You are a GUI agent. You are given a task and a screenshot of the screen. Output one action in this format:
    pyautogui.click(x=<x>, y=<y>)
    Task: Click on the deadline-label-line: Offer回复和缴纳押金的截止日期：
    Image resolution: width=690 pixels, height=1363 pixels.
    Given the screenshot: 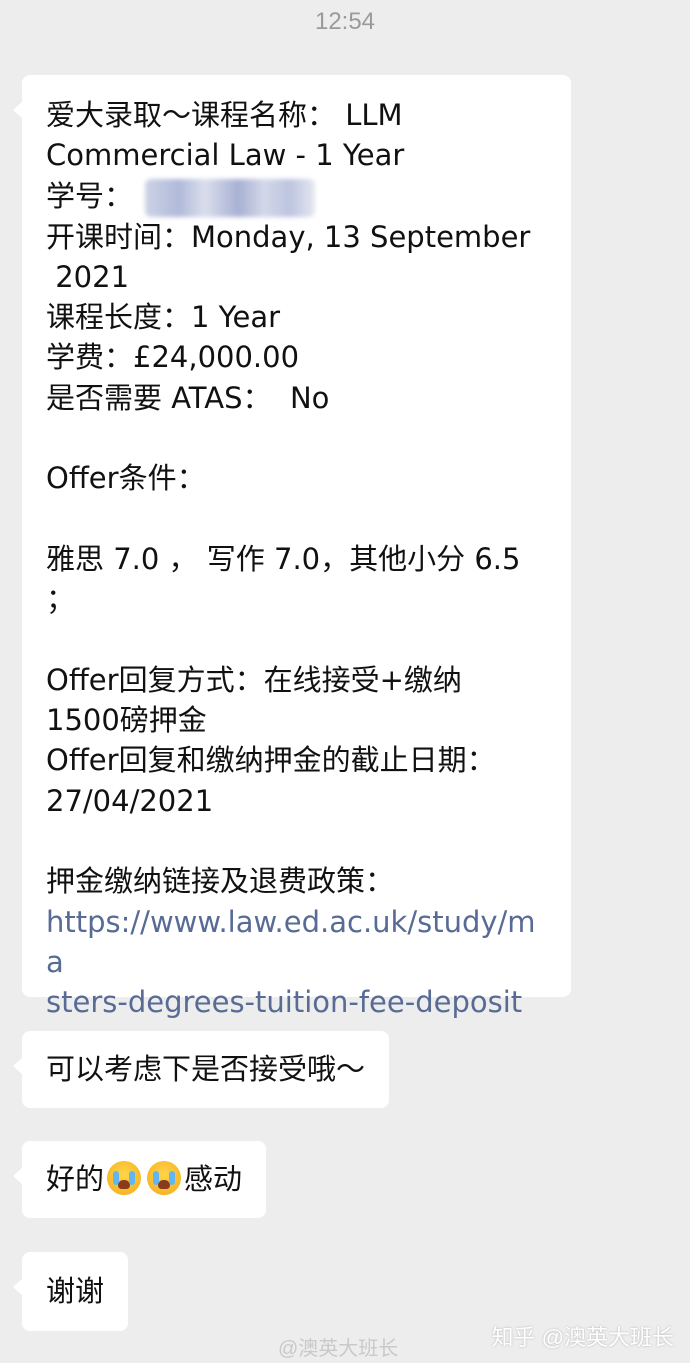 What is the action you would take?
    pyautogui.click(x=271, y=760)
    